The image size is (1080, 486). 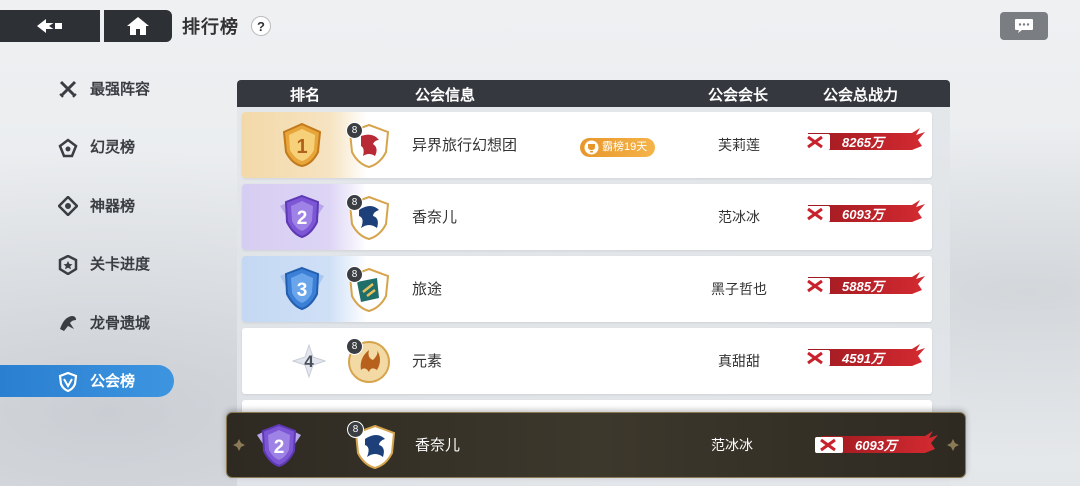 I want to click on rank-number: 1, so click(x=301, y=147).